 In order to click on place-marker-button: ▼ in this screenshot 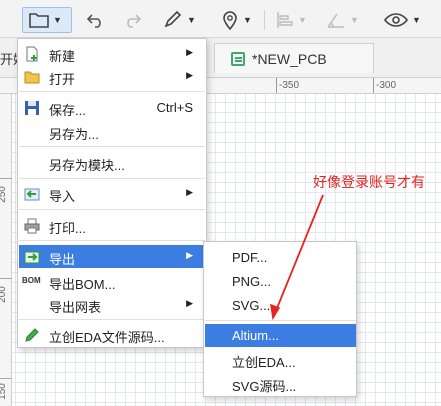, I will do `click(236, 20)`.